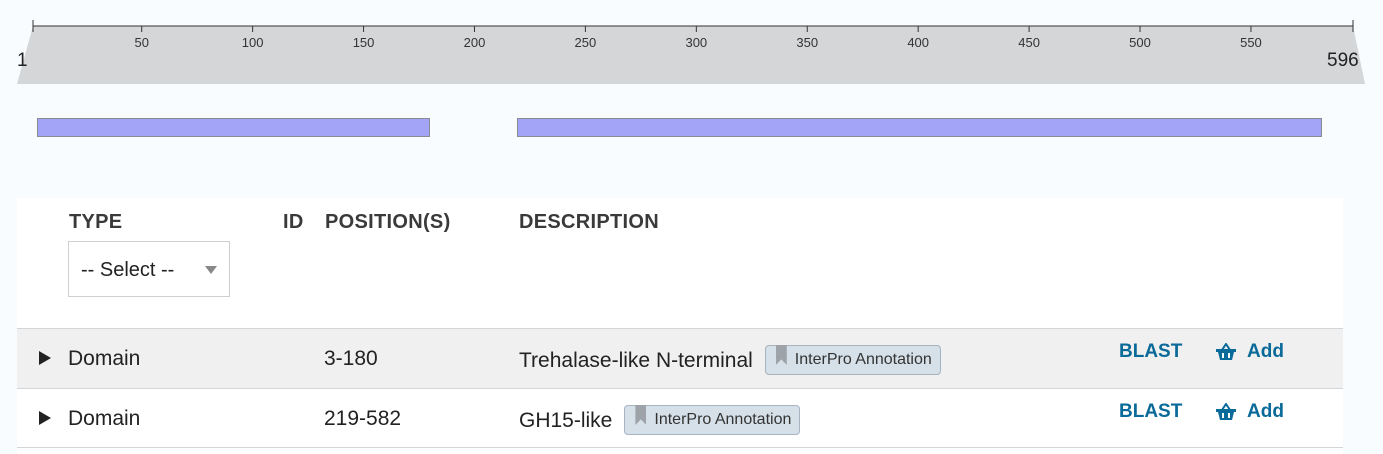 This screenshot has width=1383, height=454. I want to click on ruler-tick-label: 250, so click(586, 42).